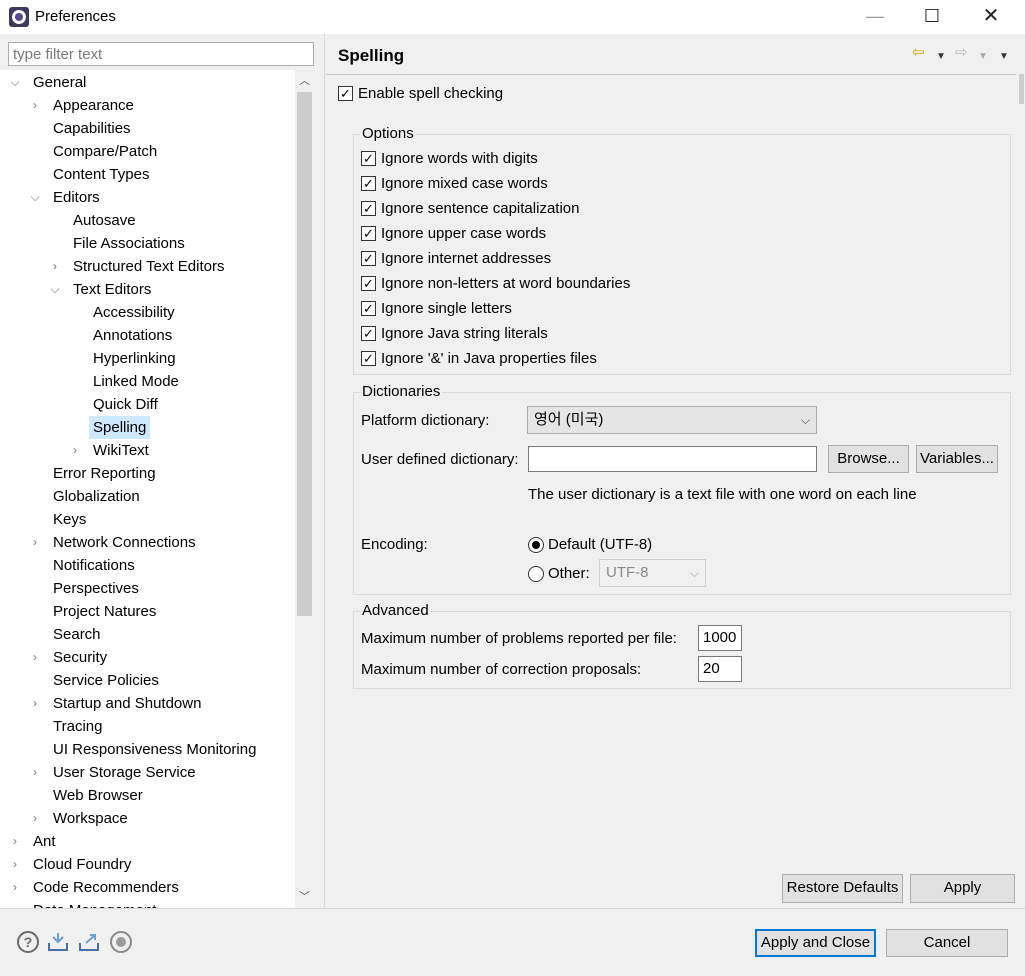 The image size is (1025, 976). I want to click on tree-item: Annotations, so click(132, 335).